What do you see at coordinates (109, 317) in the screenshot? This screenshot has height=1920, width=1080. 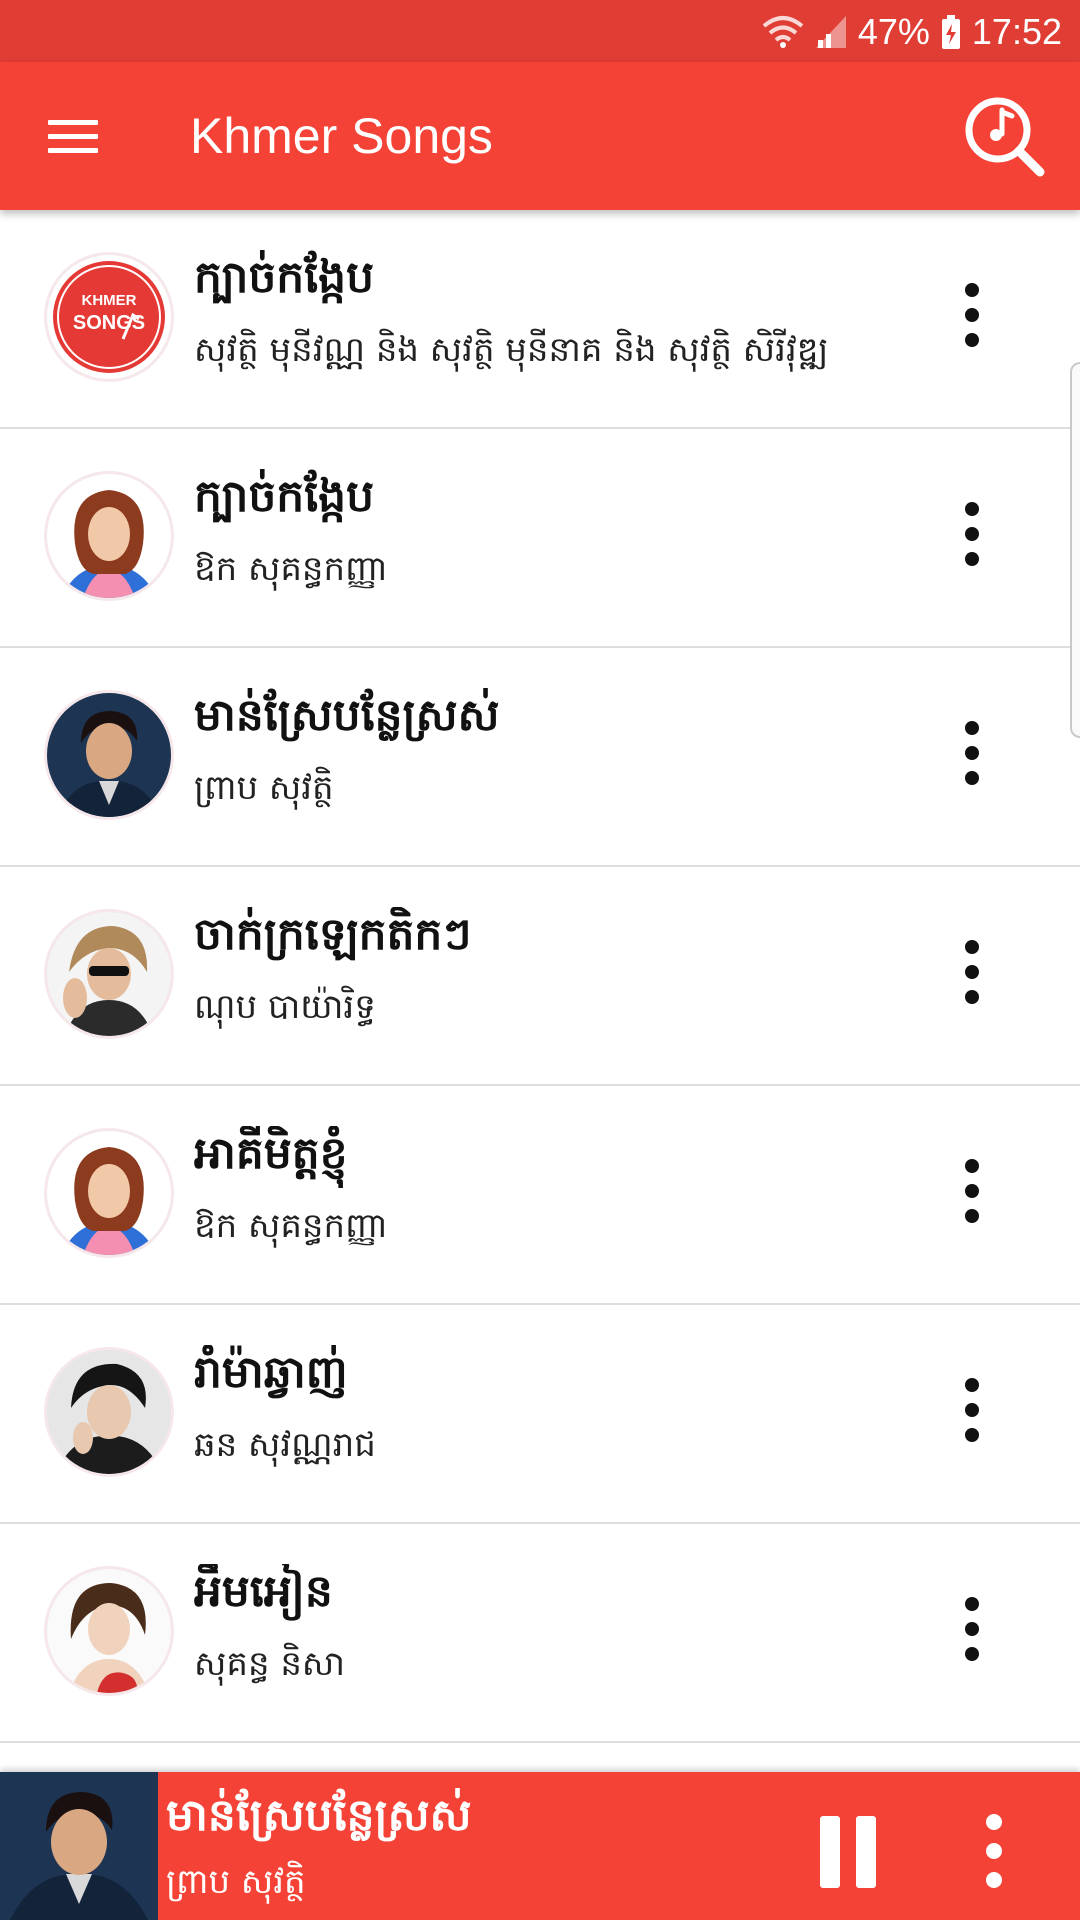 I see `khmer-songs-logo-avatar: KHMER SONGS` at bounding box center [109, 317].